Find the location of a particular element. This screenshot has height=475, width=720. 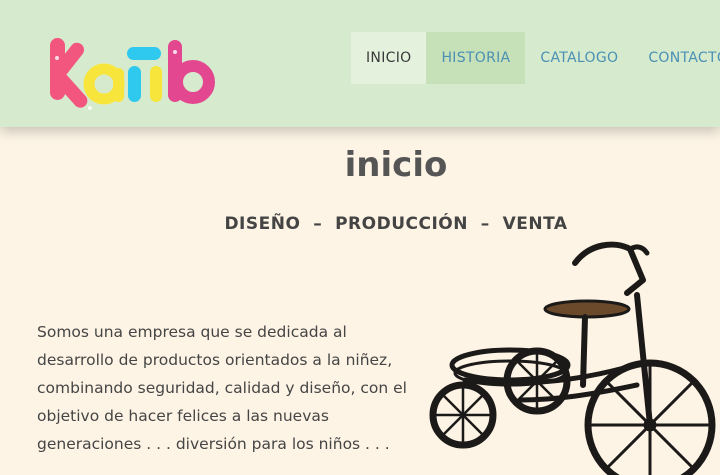

logo-graphic is located at coordinates (132, 74).